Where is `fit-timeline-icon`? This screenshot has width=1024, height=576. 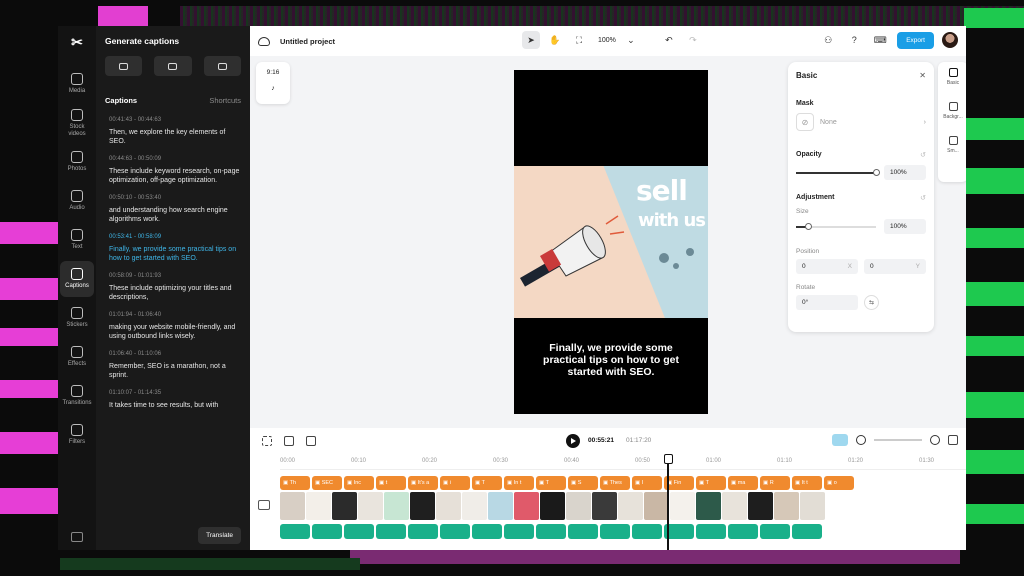
fit-timeline-icon is located at coordinates (953, 440).